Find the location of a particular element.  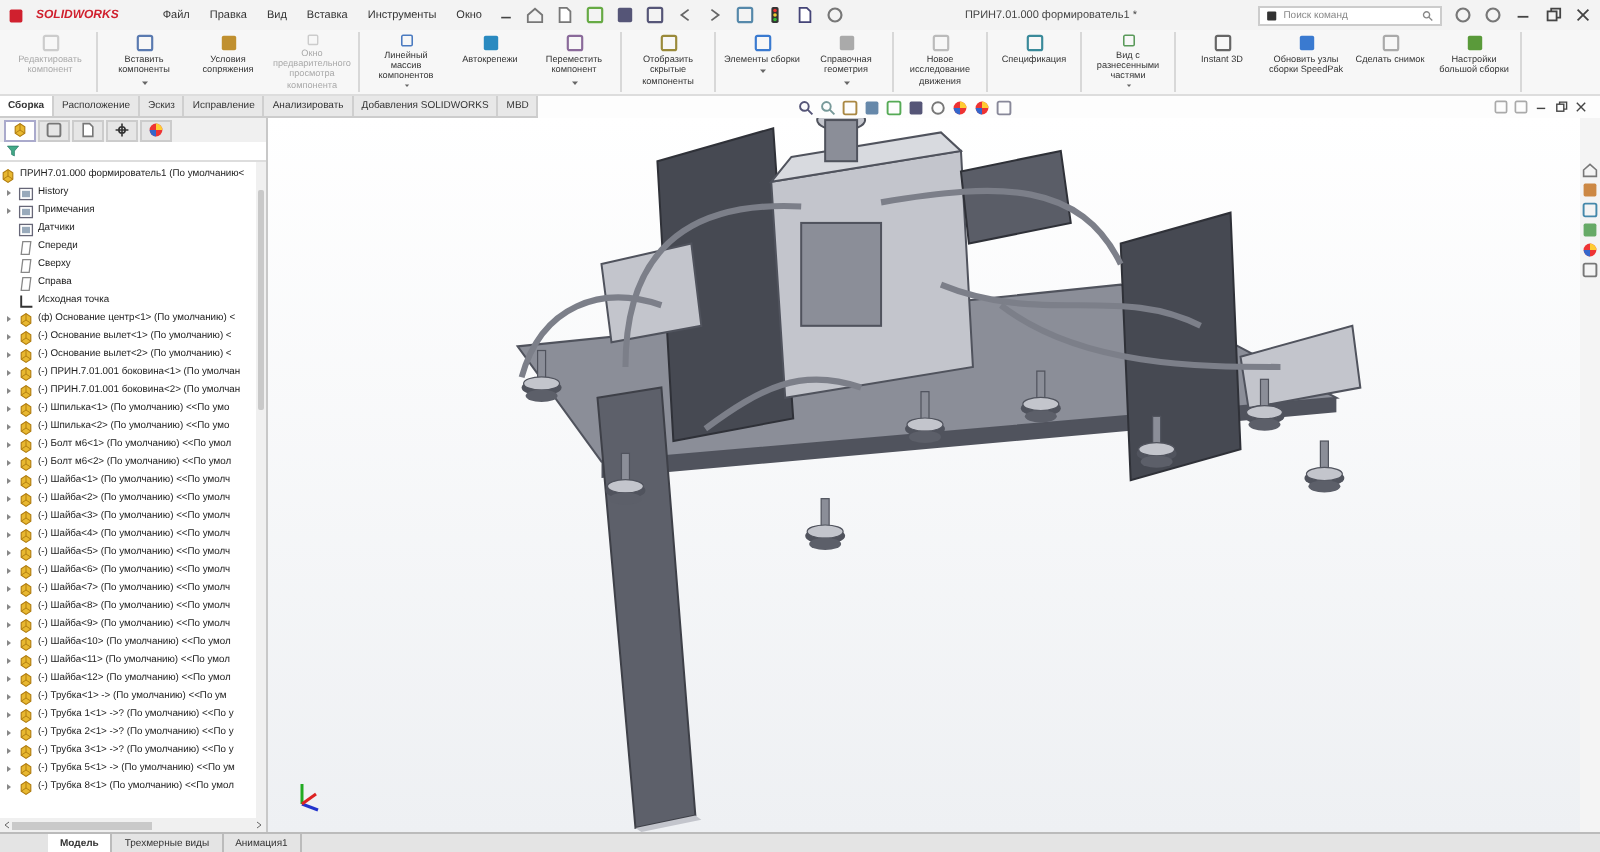

horizontal-scrollbar is located at coordinates (133, 825).